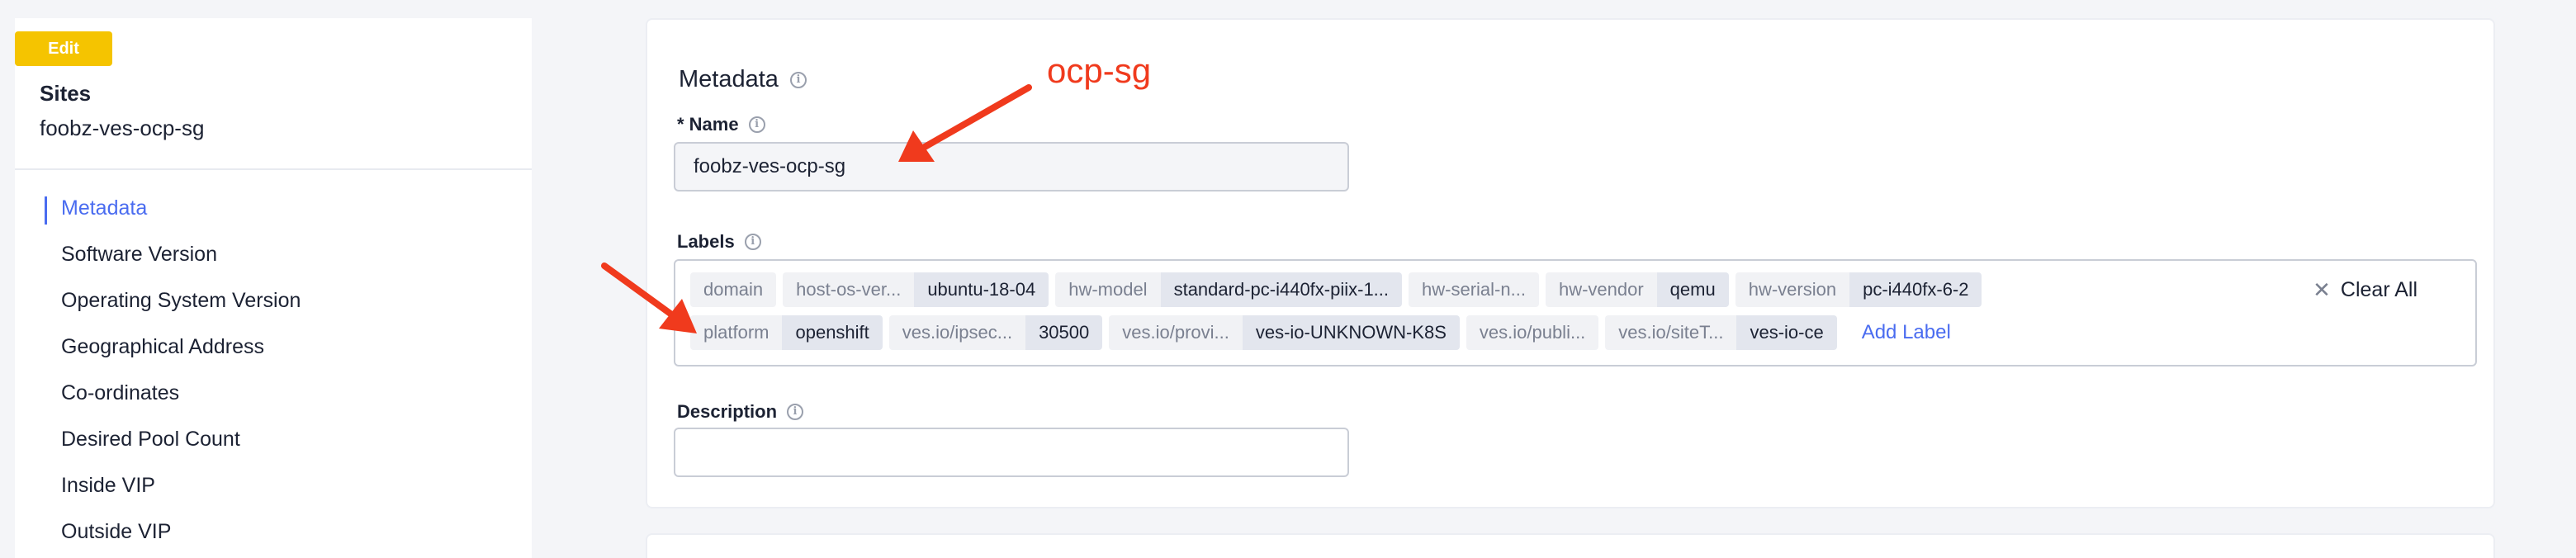 Image resolution: width=2576 pixels, height=558 pixels. Describe the element at coordinates (649, 298) in the screenshot. I see `annotation-arrow-labels` at that location.